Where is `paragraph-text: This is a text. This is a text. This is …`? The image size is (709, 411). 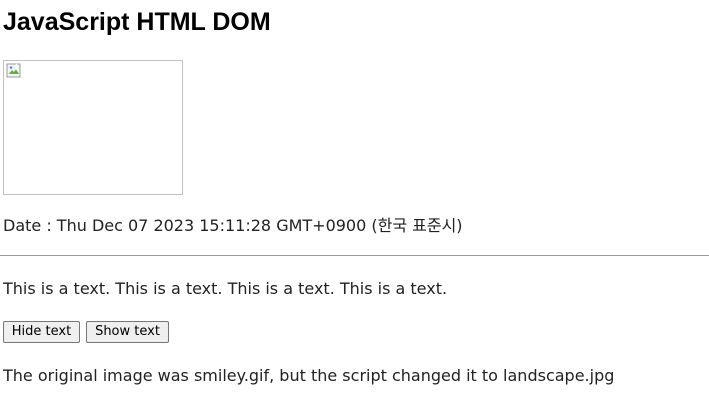
paragraph-text: This is a text. This is a text. This is … is located at coordinates (225, 288).